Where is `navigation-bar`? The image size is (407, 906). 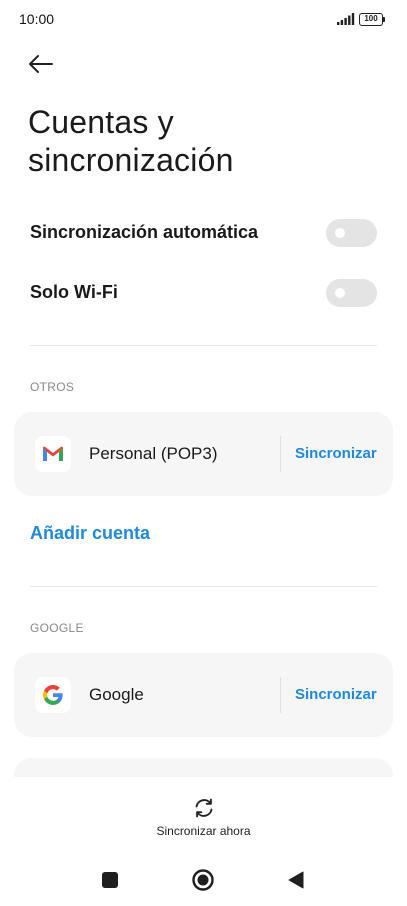 navigation-bar is located at coordinates (203, 880).